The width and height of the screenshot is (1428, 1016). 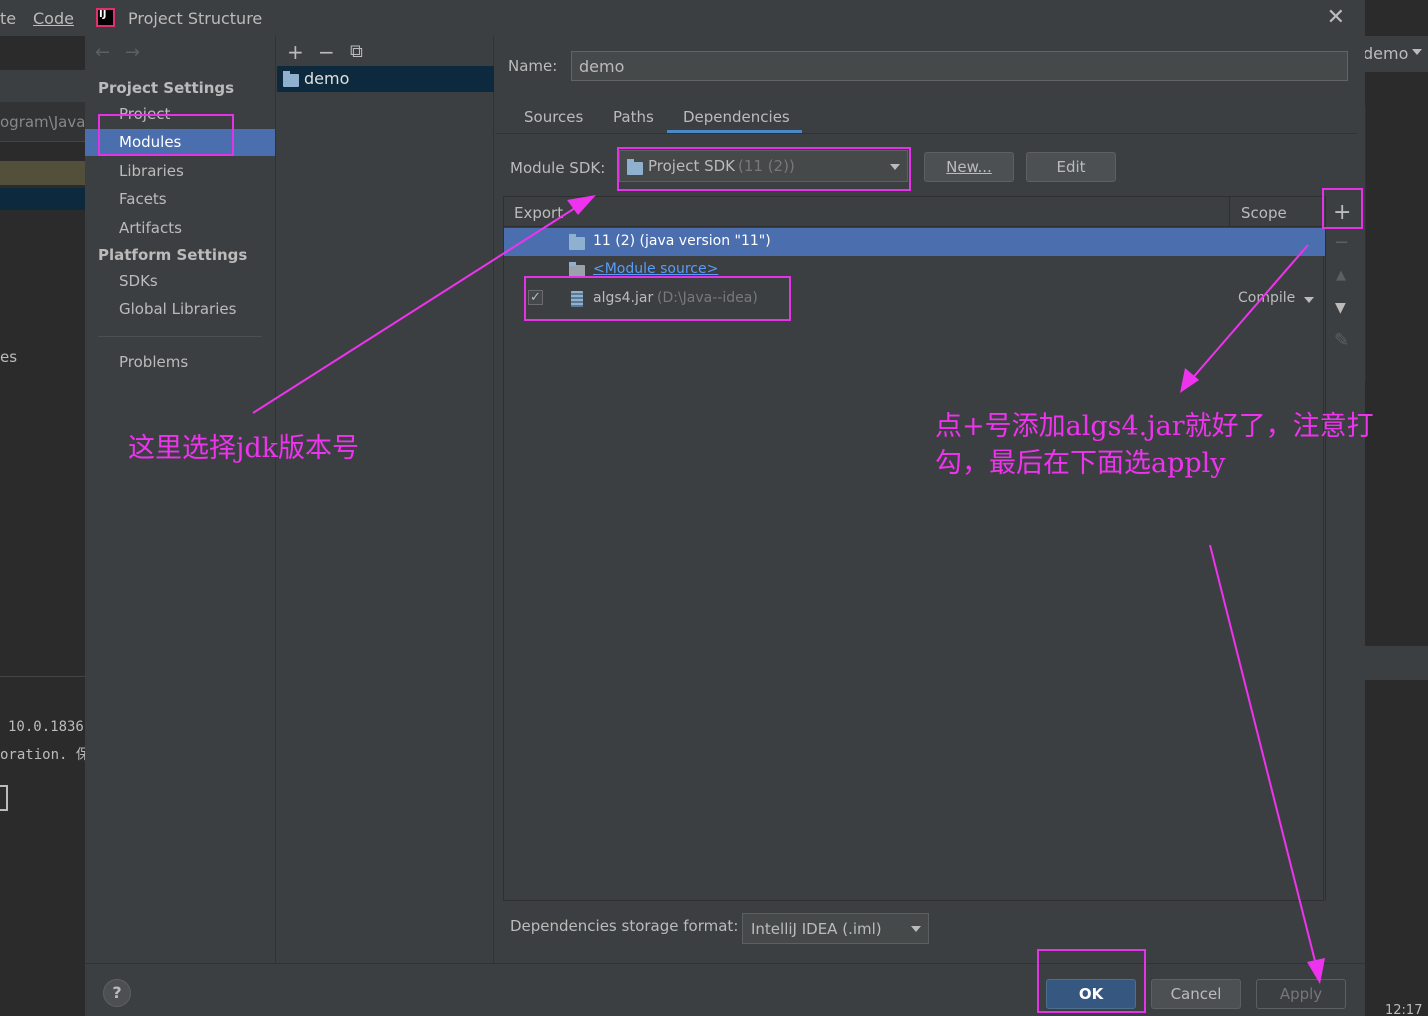 What do you see at coordinates (326, 52) in the screenshot?
I see `remove-module-icon: −` at bounding box center [326, 52].